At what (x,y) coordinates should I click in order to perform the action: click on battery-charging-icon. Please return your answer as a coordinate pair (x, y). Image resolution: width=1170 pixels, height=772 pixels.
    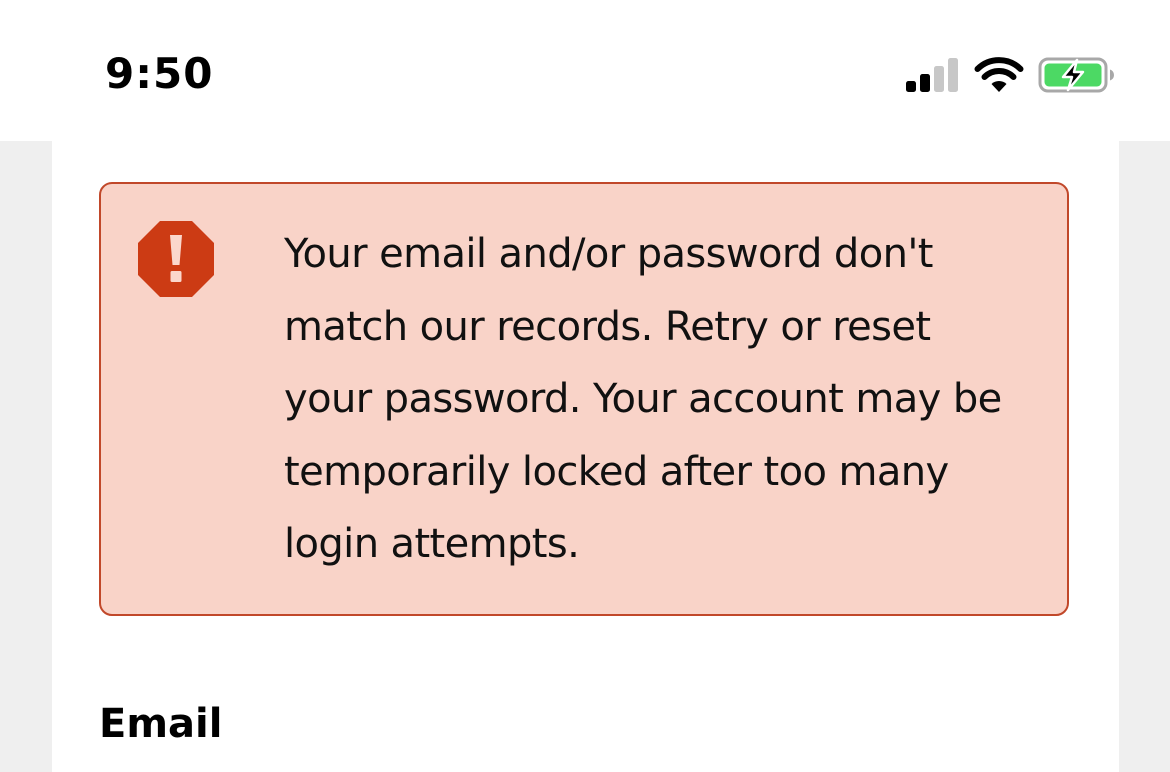
    Looking at the image, I should click on (1076, 75).